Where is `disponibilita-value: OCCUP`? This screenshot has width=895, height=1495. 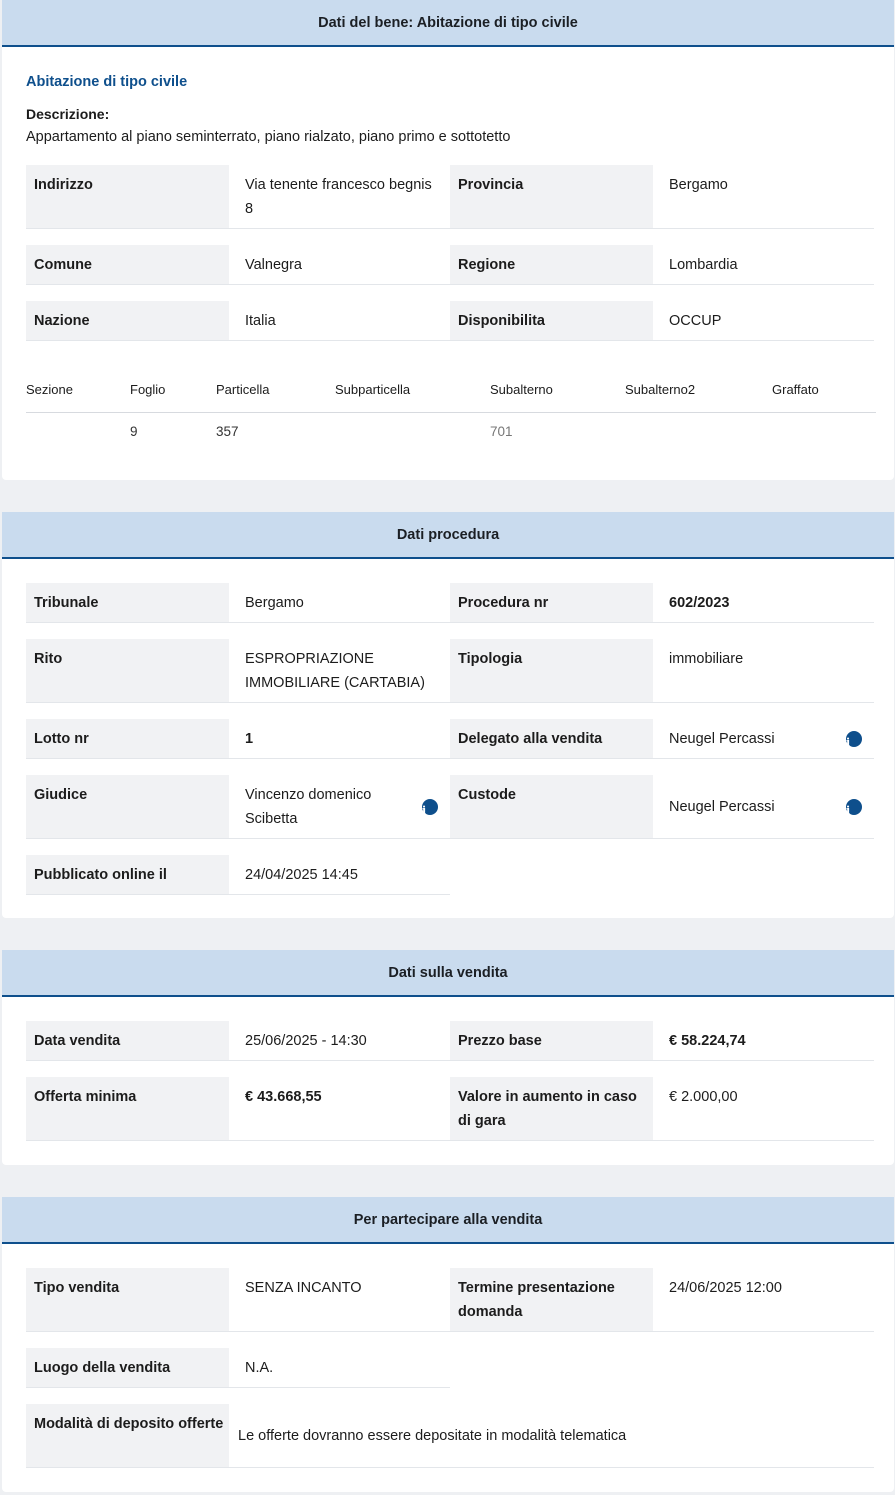
disponibilita-value: OCCUP is located at coordinates (763, 321).